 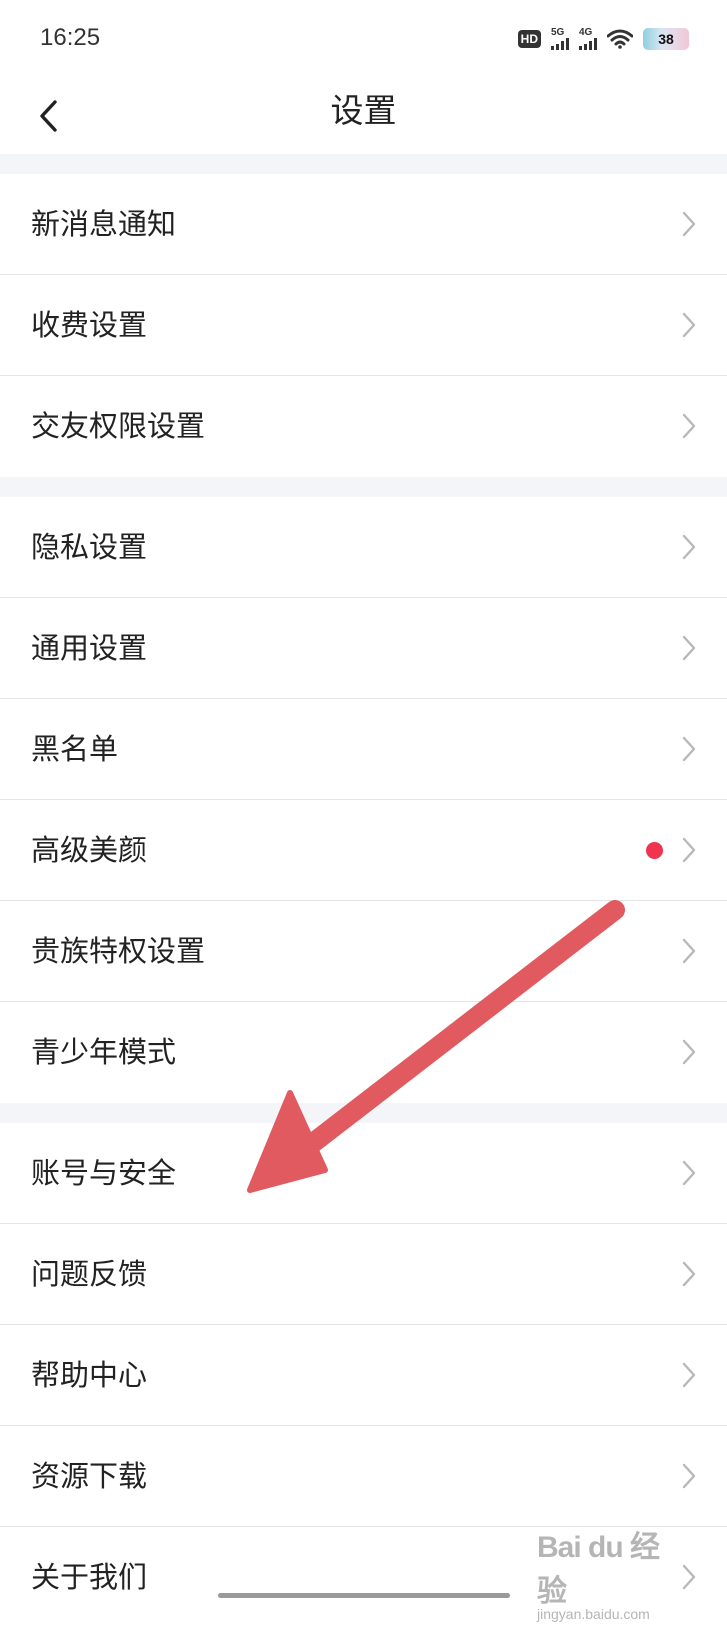 I want to click on settings-item-label: 通用设置, so click(x=89, y=648).